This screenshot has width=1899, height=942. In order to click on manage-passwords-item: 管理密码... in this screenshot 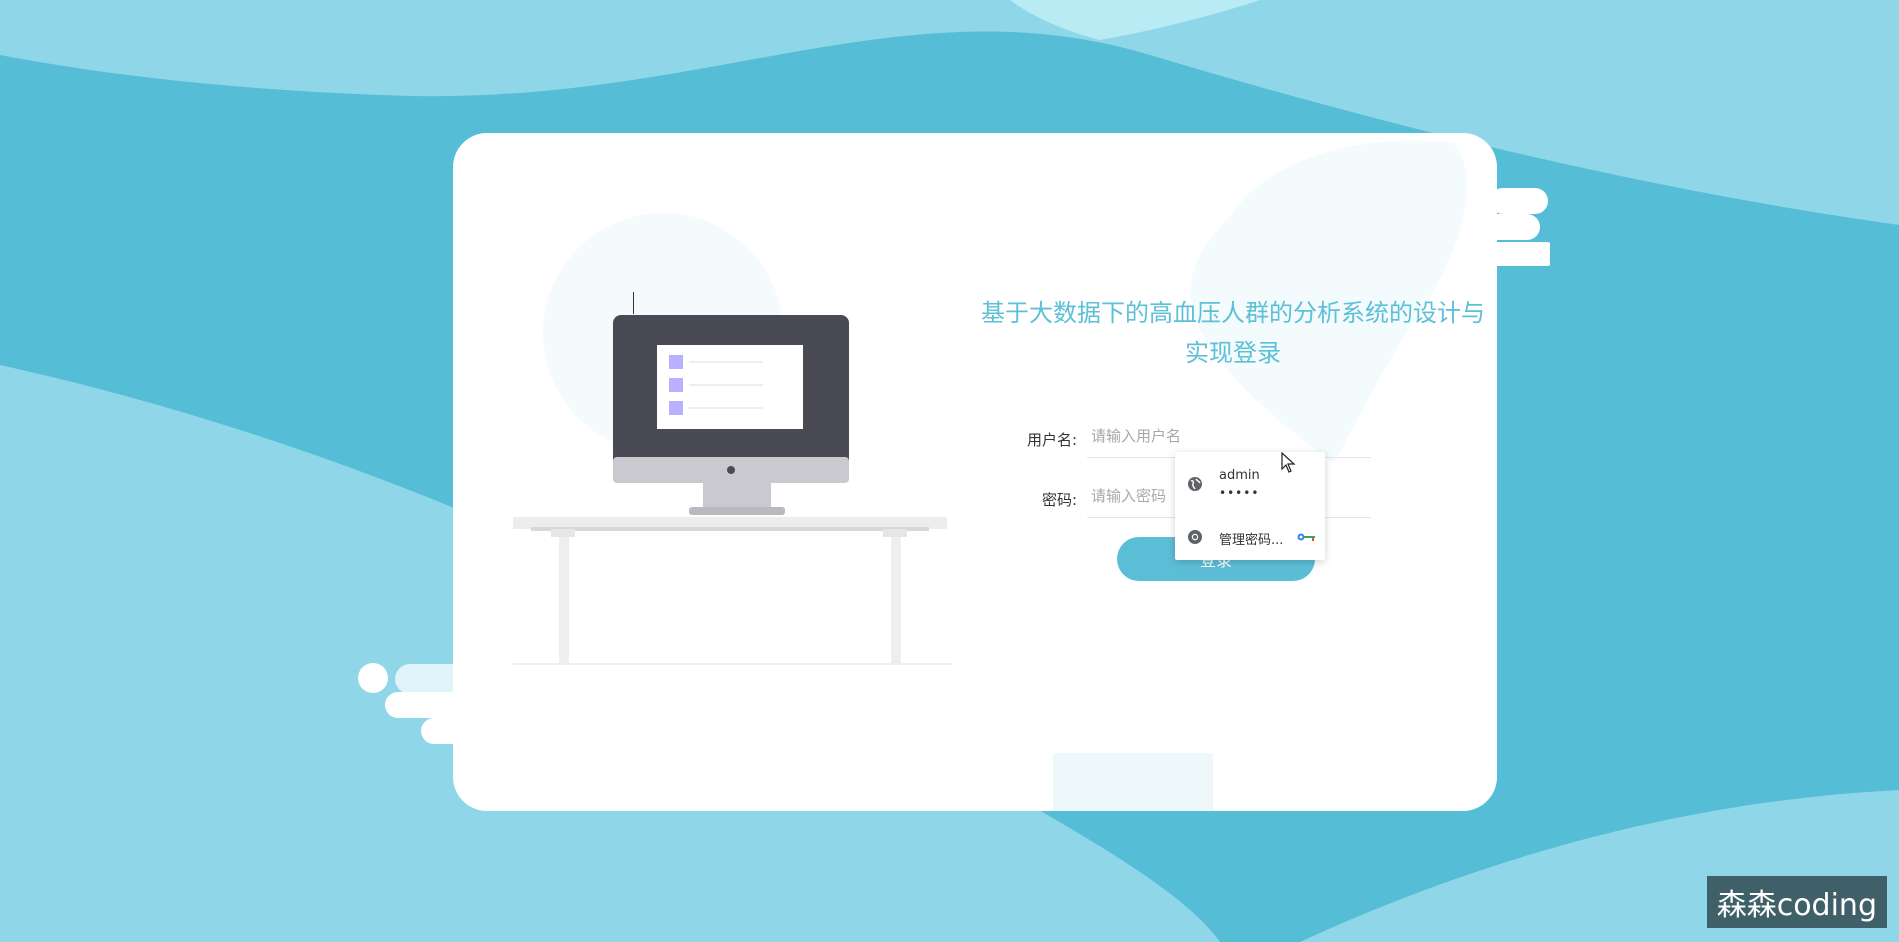, I will do `click(1250, 537)`.